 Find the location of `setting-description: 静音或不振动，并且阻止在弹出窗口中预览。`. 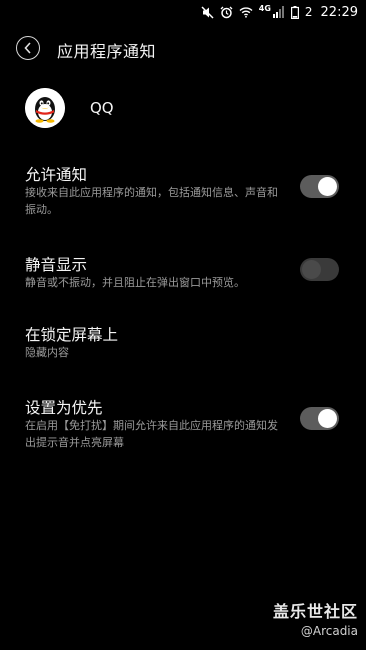

setting-description: 静音或不振动，并且阻止在弹出窗口中预览。 is located at coordinates (135, 282).